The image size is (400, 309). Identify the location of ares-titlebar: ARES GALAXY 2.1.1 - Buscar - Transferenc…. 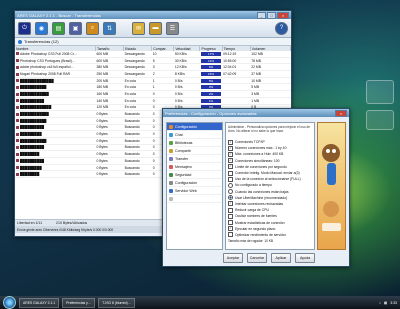
(153, 15).